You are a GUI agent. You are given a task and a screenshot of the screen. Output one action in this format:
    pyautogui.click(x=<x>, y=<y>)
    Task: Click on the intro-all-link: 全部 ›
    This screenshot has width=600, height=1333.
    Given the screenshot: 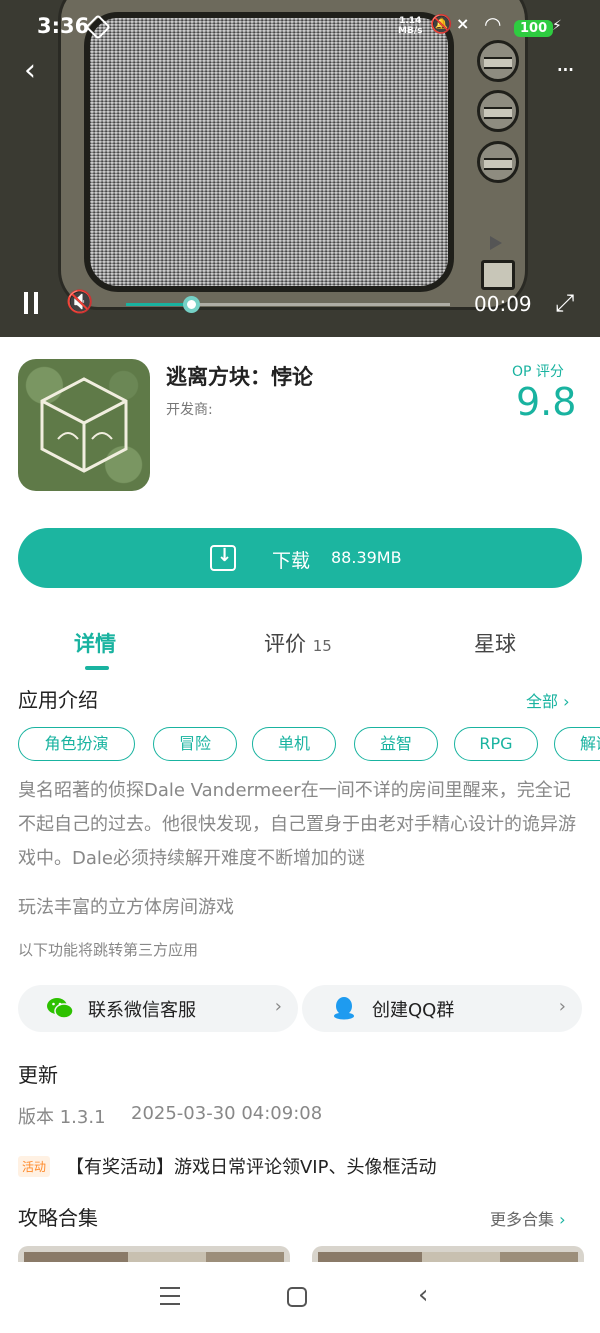 What is the action you would take?
    pyautogui.click(x=548, y=700)
    